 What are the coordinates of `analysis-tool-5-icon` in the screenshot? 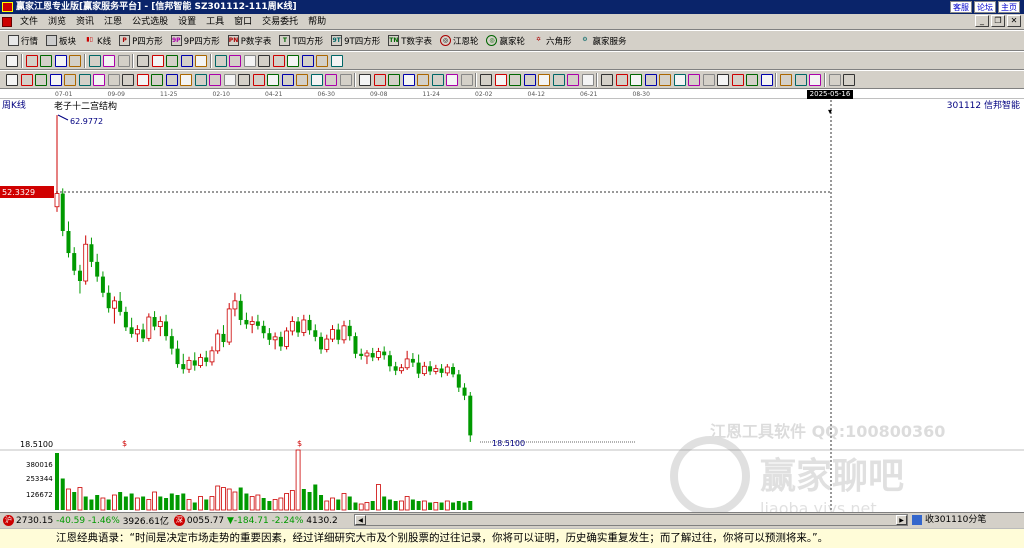 It's located at (70, 80).